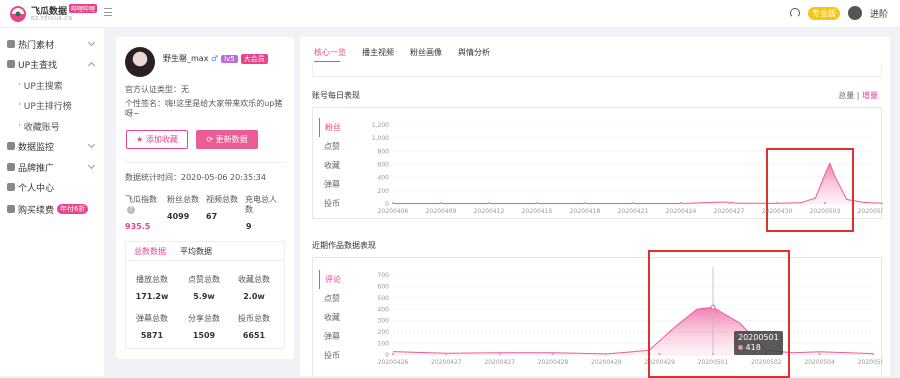  What do you see at coordinates (150, 253) in the screenshot?
I see `tab-total: 总数数据` at bounding box center [150, 253].